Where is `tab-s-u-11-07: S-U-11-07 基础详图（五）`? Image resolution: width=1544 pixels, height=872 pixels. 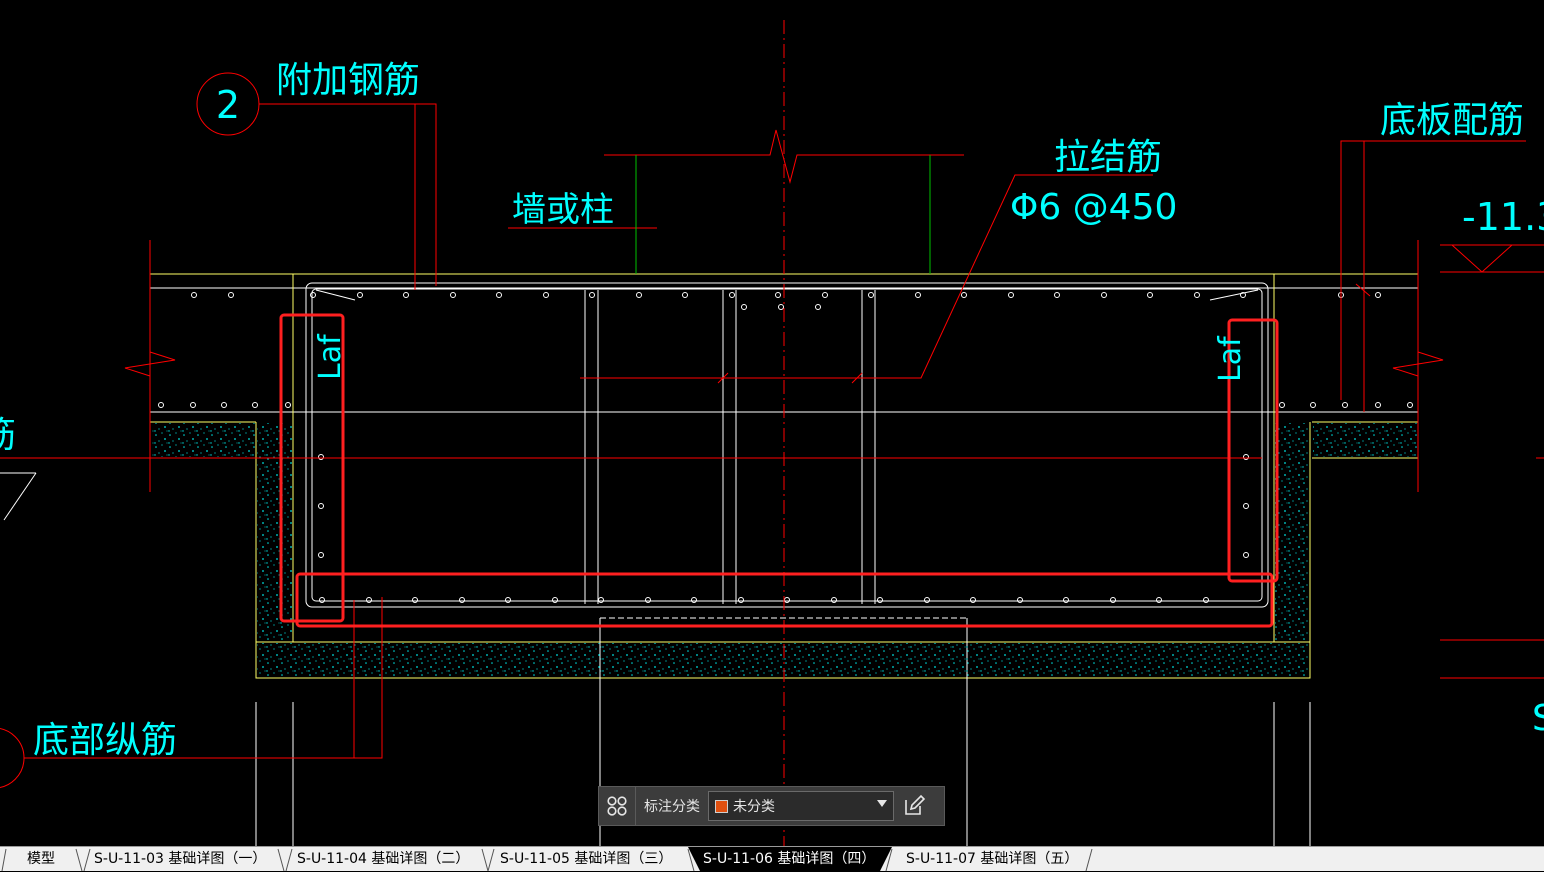
tab-s-u-11-07: S-U-11-07 基础详图（五） is located at coordinates (992, 859).